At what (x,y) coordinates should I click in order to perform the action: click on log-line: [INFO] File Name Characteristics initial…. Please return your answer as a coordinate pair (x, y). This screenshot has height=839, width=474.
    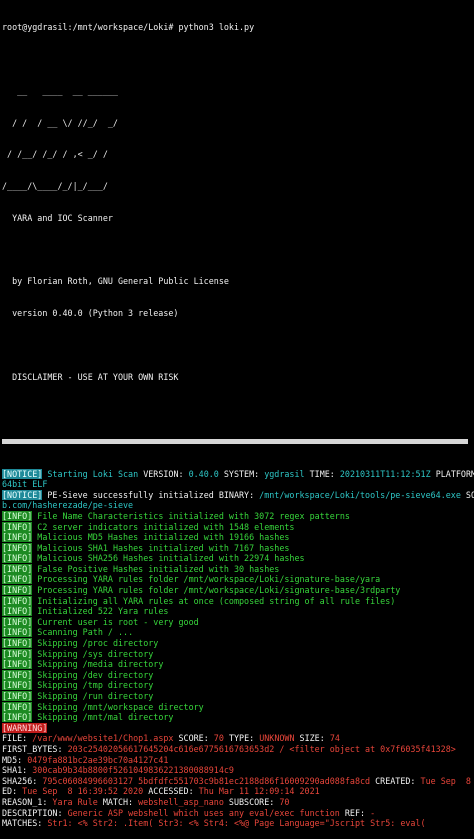
    Looking at the image, I should click on (238, 516).